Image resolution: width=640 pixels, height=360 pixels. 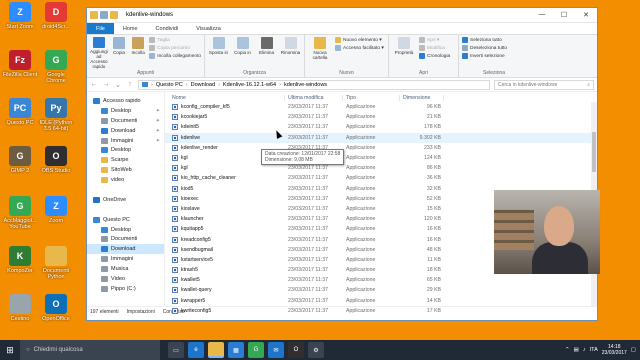 I want to click on nav-item: Desktop ✦, so click(x=125, y=111).